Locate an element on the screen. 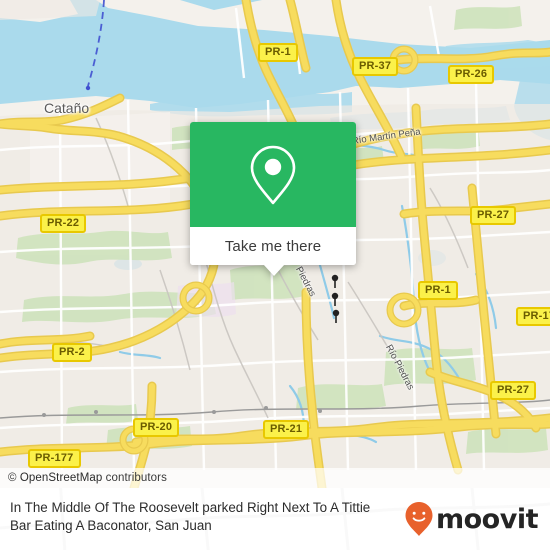  moovit-logo: moovit is located at coordinates (471, 519).